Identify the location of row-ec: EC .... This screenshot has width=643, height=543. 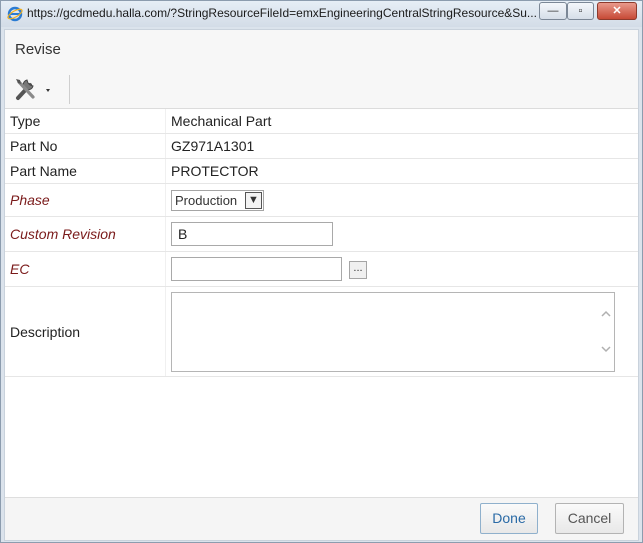
(321, 269).